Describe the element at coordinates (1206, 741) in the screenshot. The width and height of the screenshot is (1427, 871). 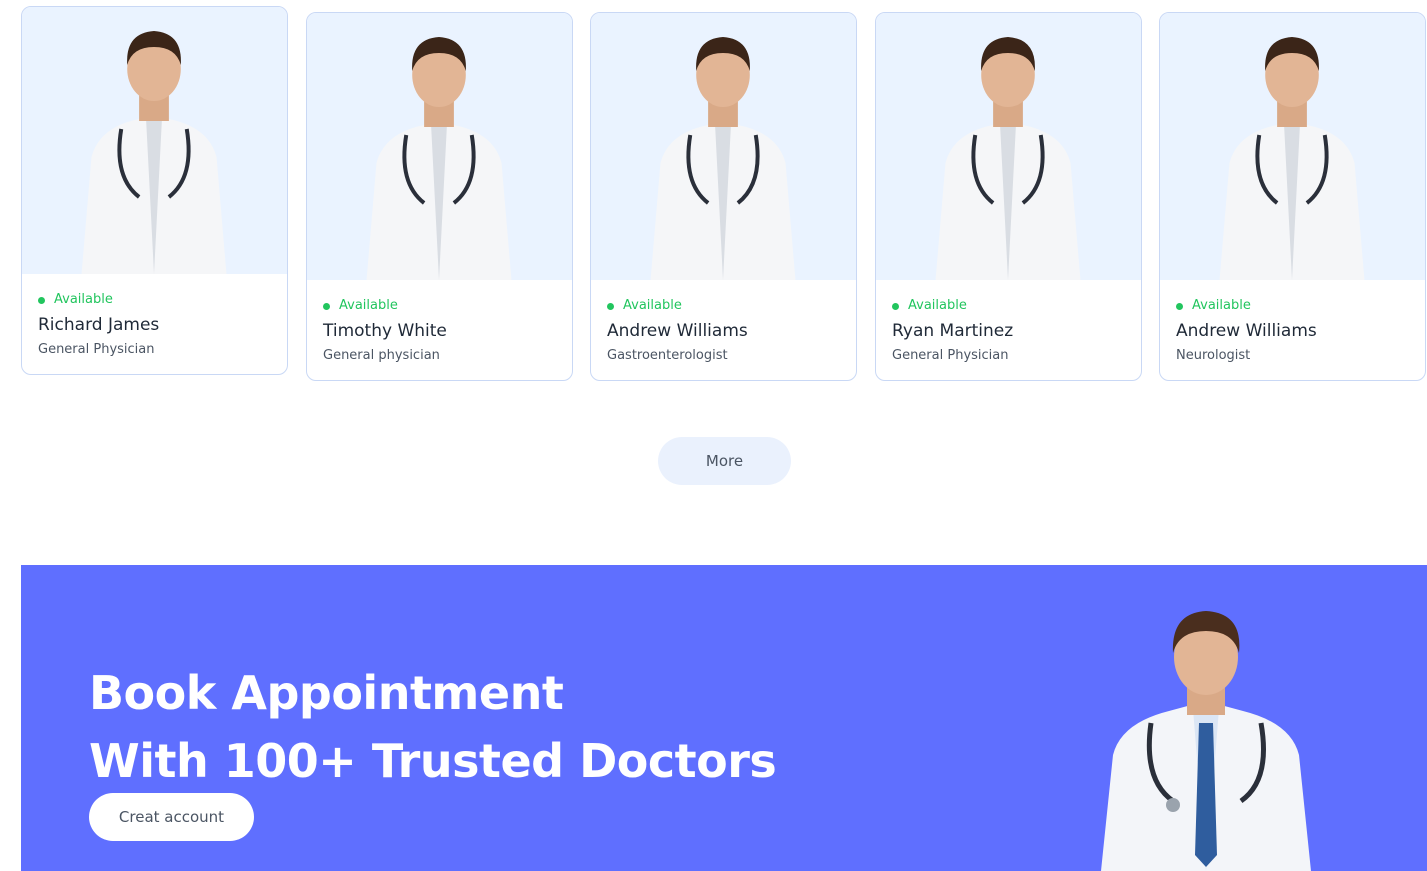
I see `doctor-illustration` at that location.